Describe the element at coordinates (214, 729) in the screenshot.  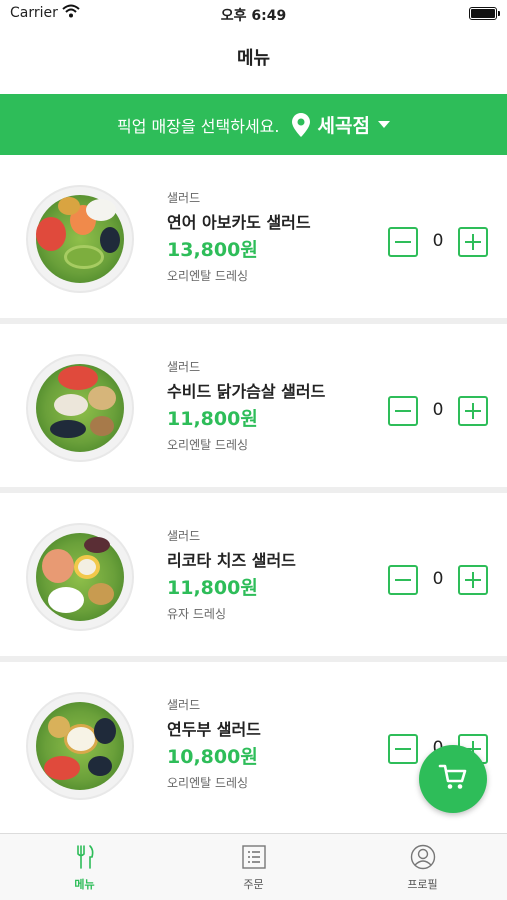
I see `item-name: 연두부 샐러드` at that location.